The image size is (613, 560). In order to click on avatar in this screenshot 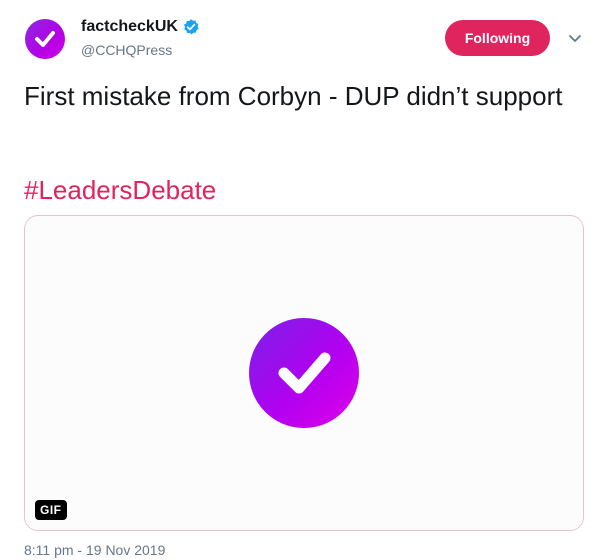, I will do `click(45, 39)`.